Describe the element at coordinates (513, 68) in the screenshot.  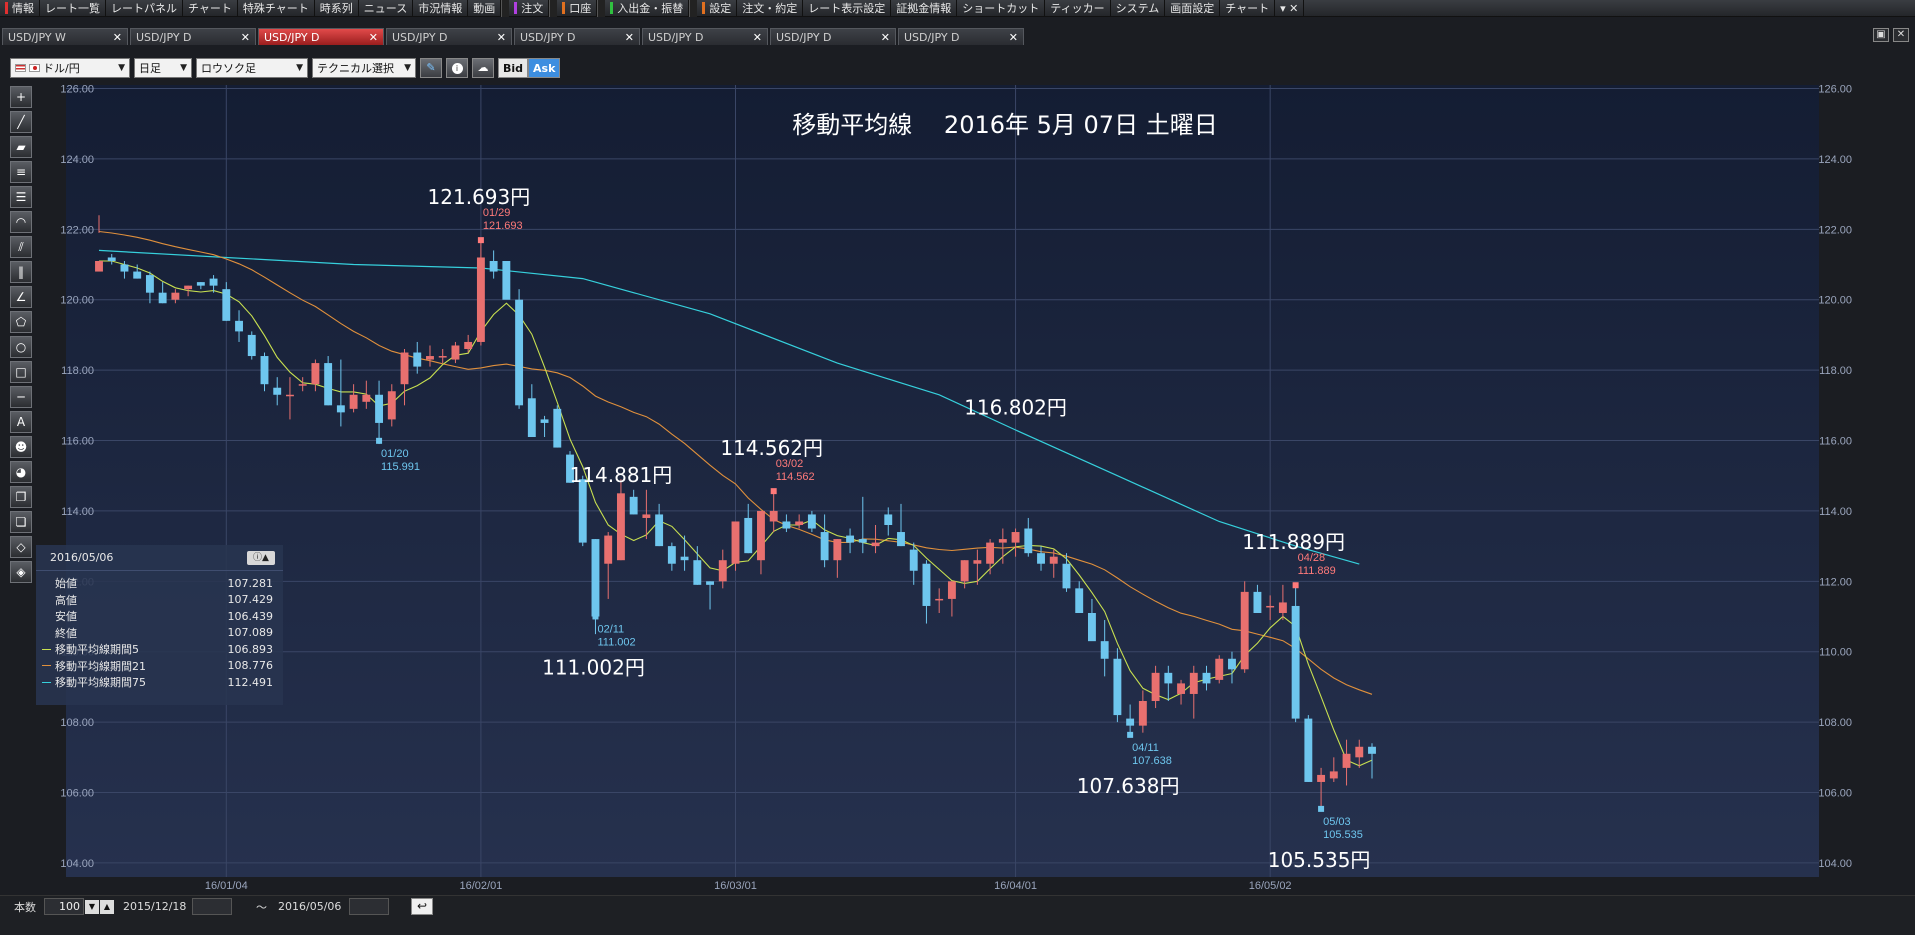
I see `bid-button: Bid` at that location.